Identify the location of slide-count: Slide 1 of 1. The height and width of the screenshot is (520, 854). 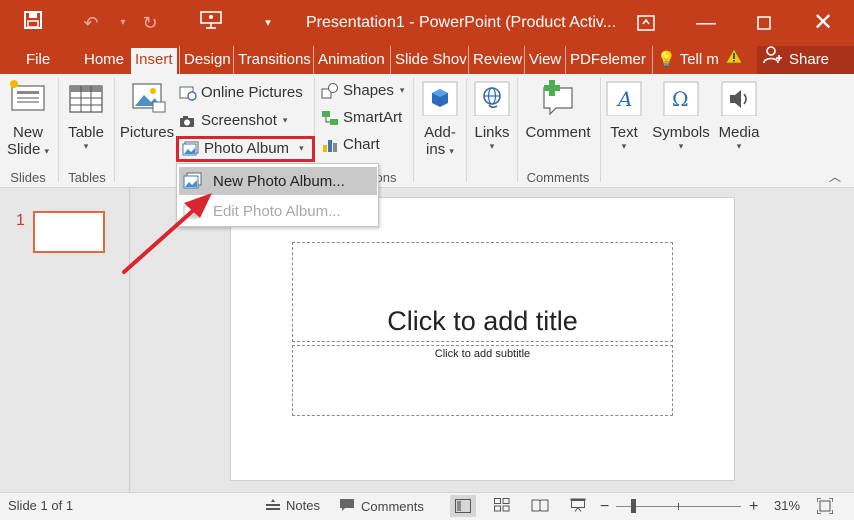
(41, 505).